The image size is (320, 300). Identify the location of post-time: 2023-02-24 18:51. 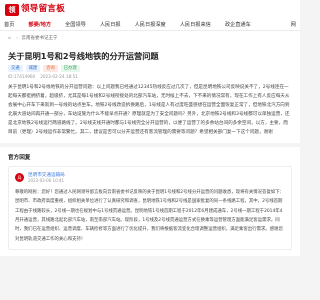
(59, 77).